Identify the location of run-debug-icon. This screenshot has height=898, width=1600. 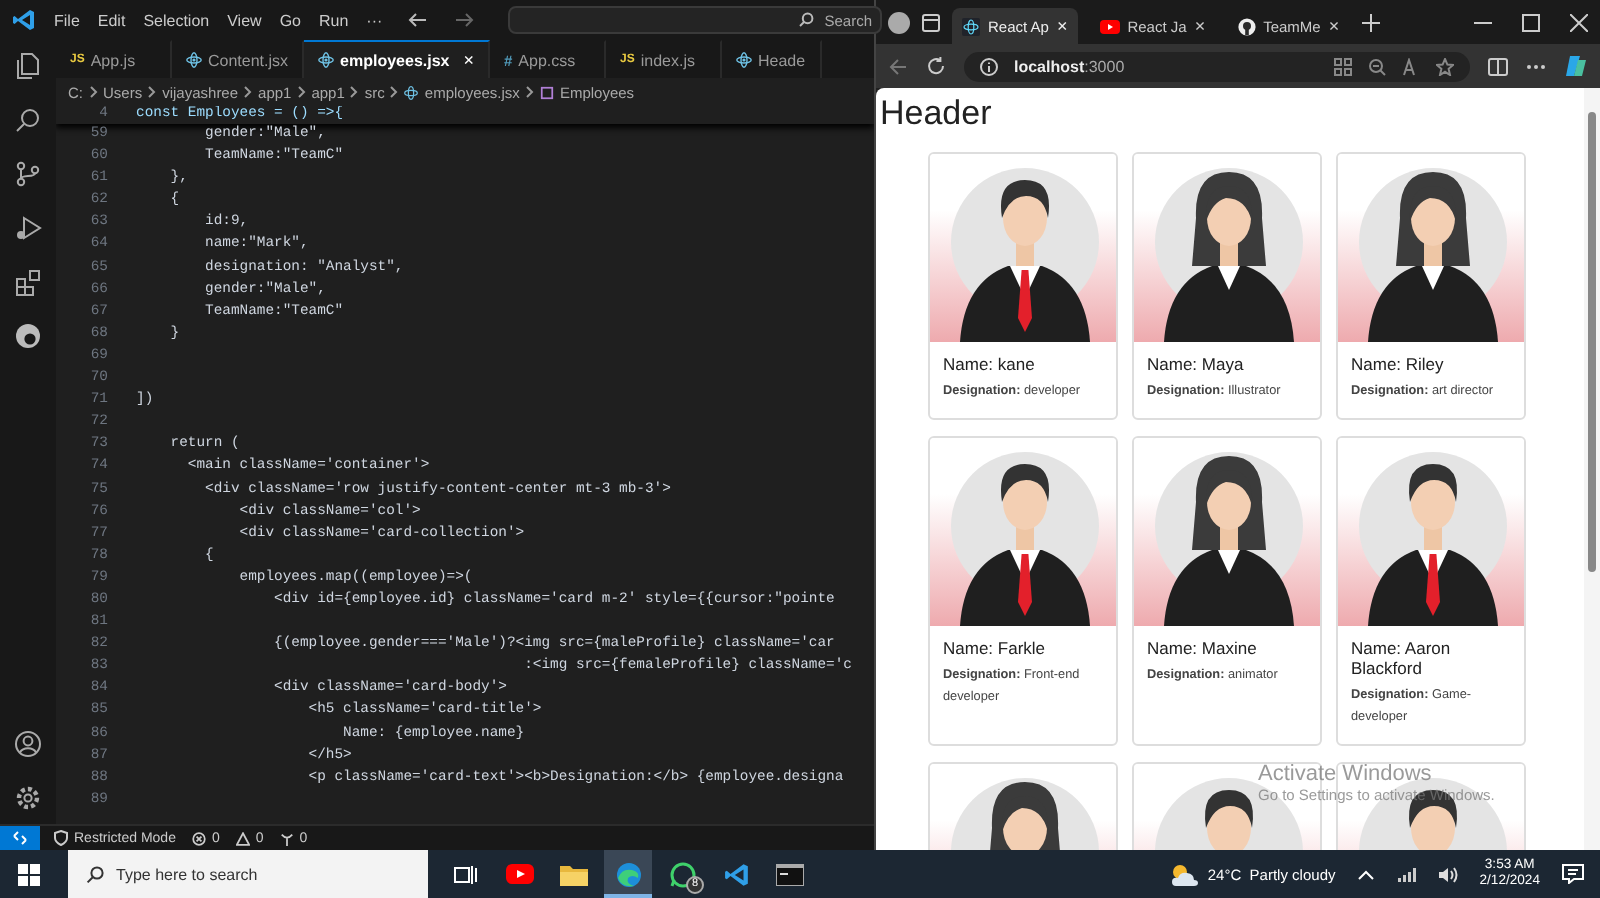
(28, 228).